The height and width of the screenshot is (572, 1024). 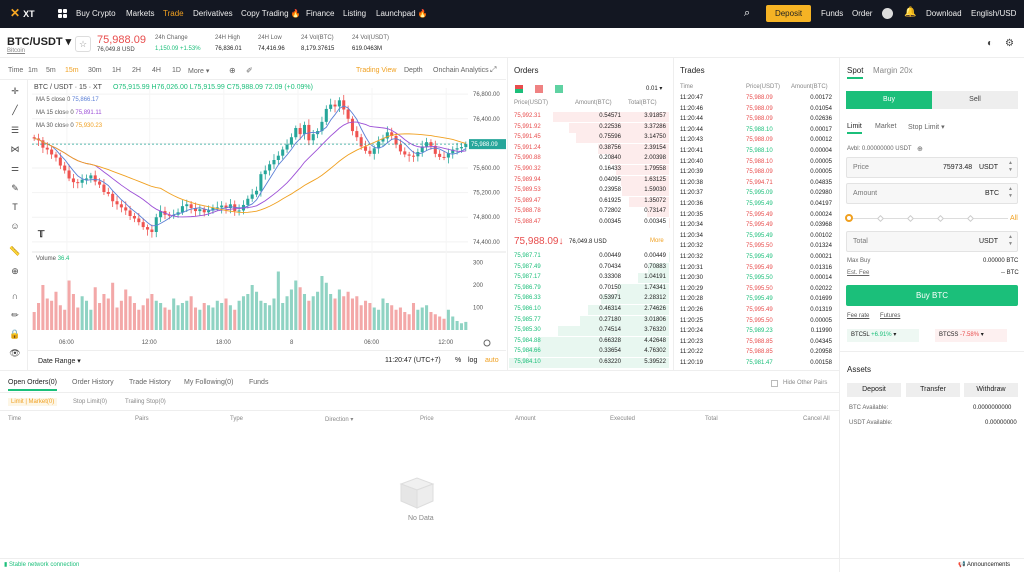 I want to click on settings-gear-icon: ⚙, so click(x=1009, y=43).